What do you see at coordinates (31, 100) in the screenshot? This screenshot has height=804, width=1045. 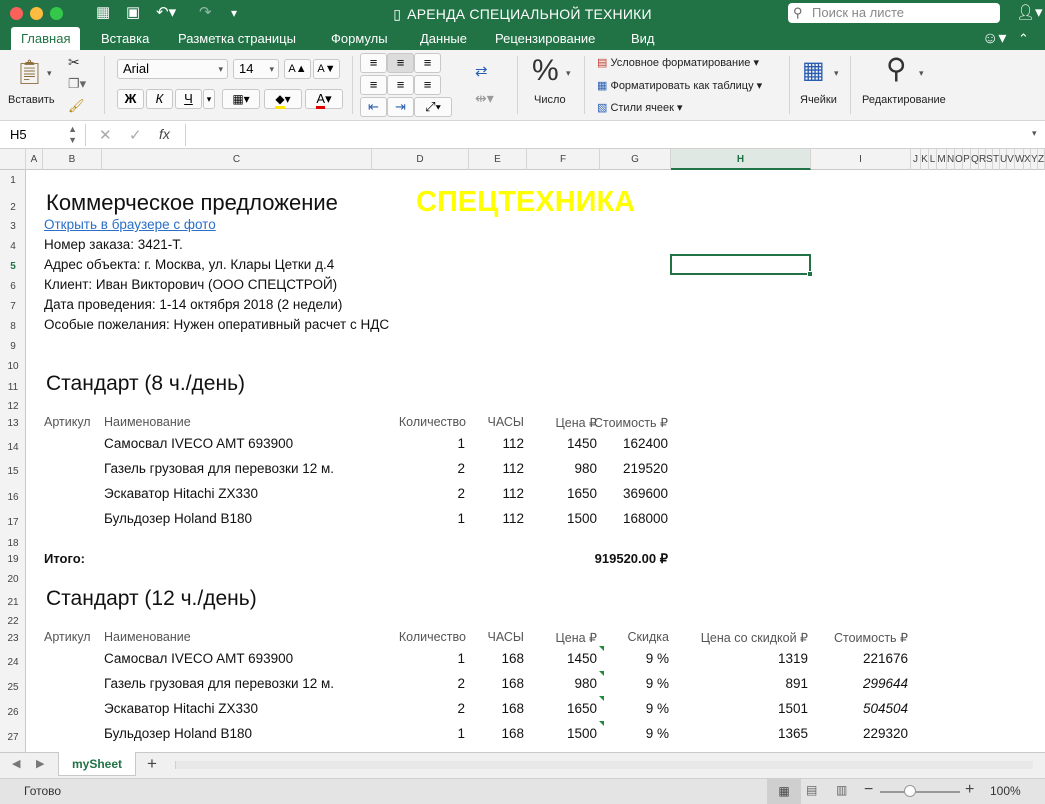 I see `paste-button-label: Вставить` at bounding box center [31, 100].